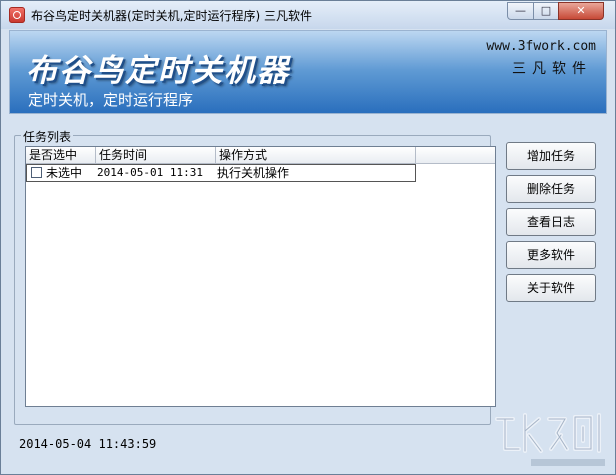  What do you see at coordinates (64, 173) in the screenshot?
I see `task-selected-label: 未选中` at bounding box center [64, 173].